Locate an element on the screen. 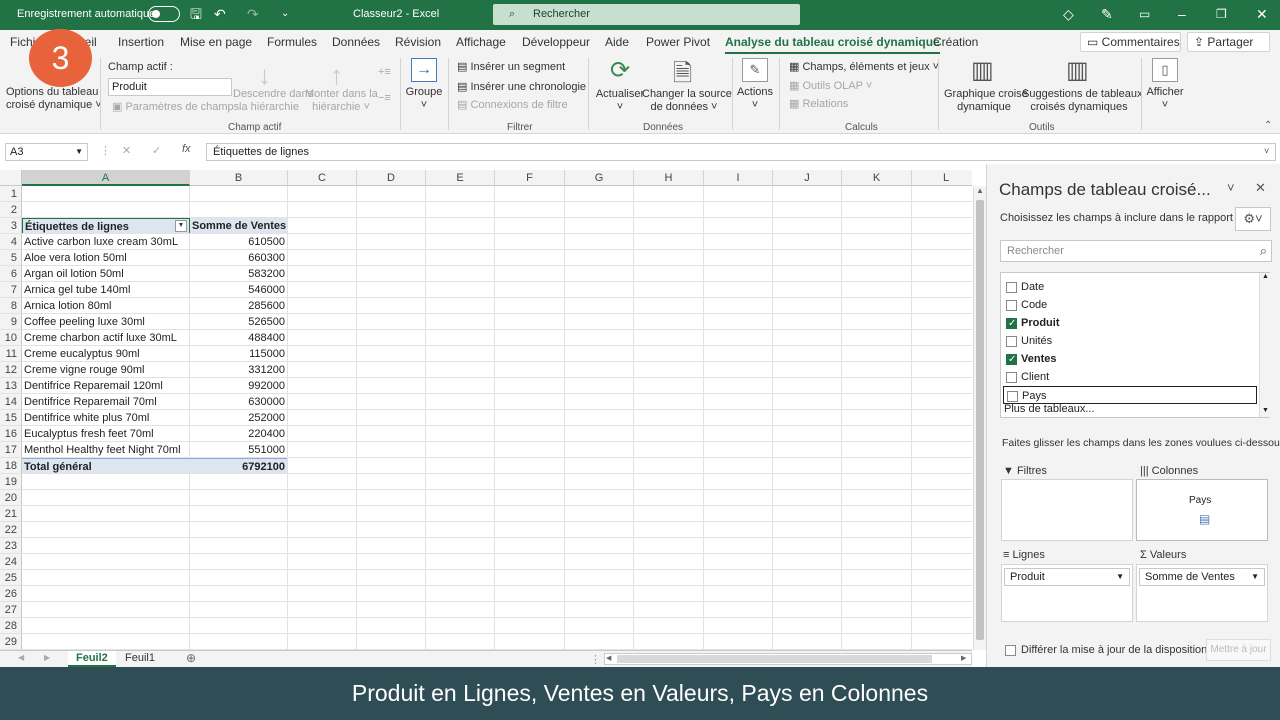 This screenshot has width=1280, height=720. tab-affichage: Affichage is located at coordinates (481, 42).